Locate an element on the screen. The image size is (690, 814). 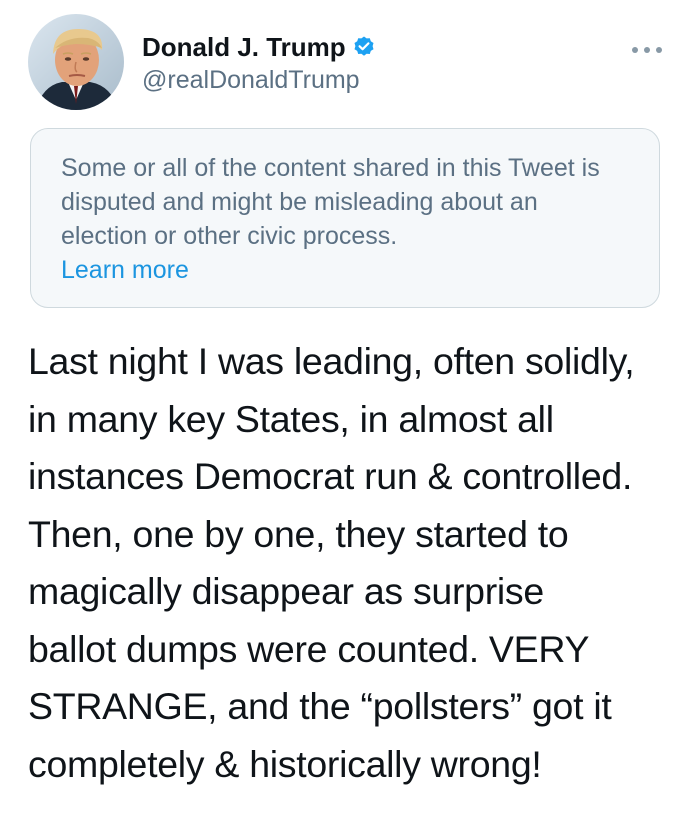
tweet-text-line: ballot dumps were counted. VERY is located at coordinates (309, 648).